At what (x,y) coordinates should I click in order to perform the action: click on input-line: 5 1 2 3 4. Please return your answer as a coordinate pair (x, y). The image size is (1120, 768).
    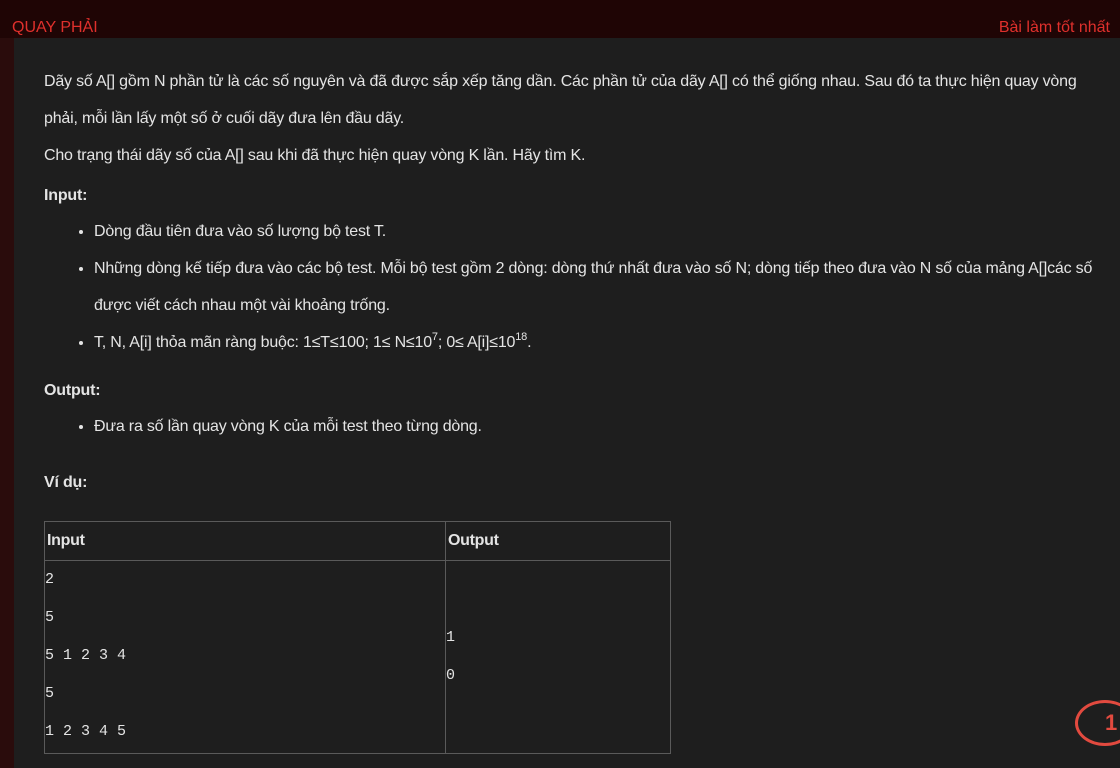
    Looking at the image, I should click on (86, 655).